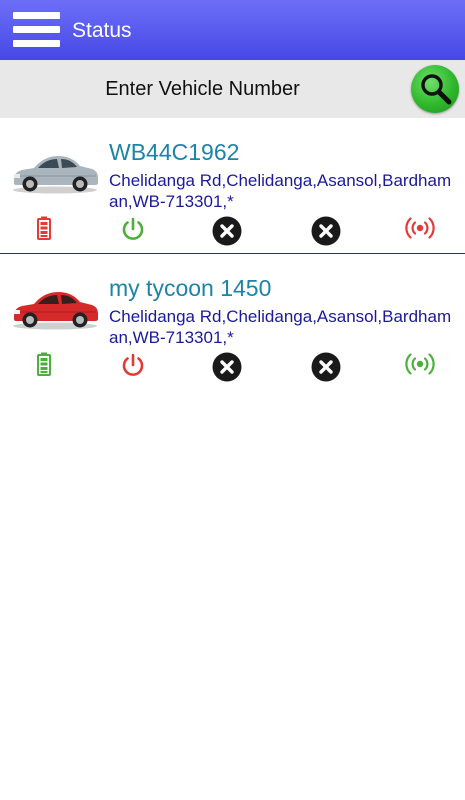 The width and height of the screenshot is (465, 800). Describe the element at coordinates (55, 175) in the screenshot. I see `silver-car-icon` at that location.